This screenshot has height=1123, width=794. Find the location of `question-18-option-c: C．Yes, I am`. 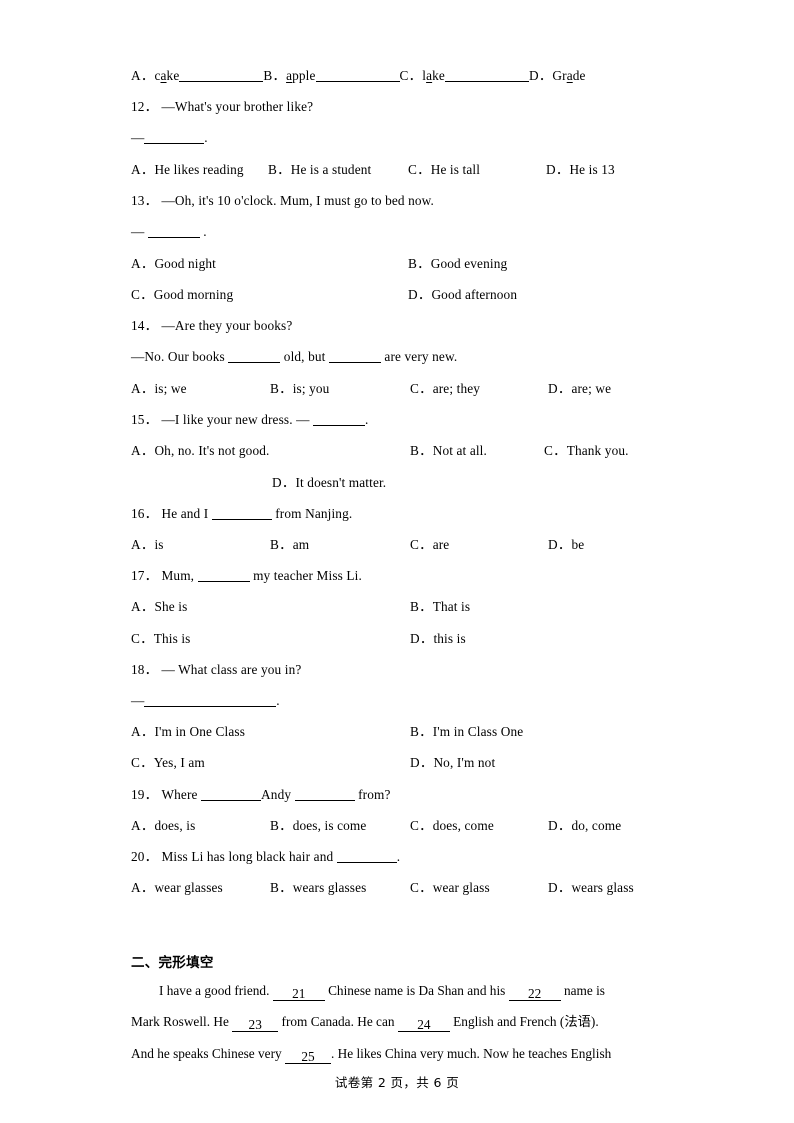

question-18-option-c: C．Yes, I am is located at coordinates (168, 763).